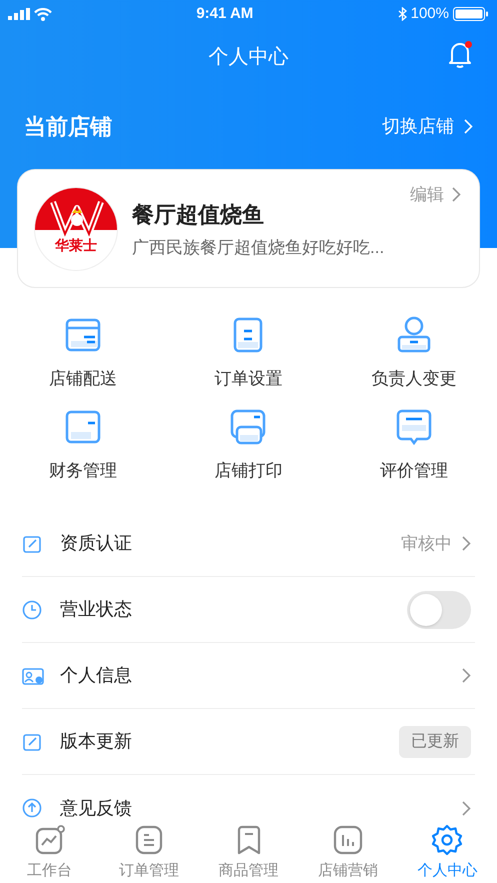  I want to click on tab-item: 个人中心, so click(447, 852).